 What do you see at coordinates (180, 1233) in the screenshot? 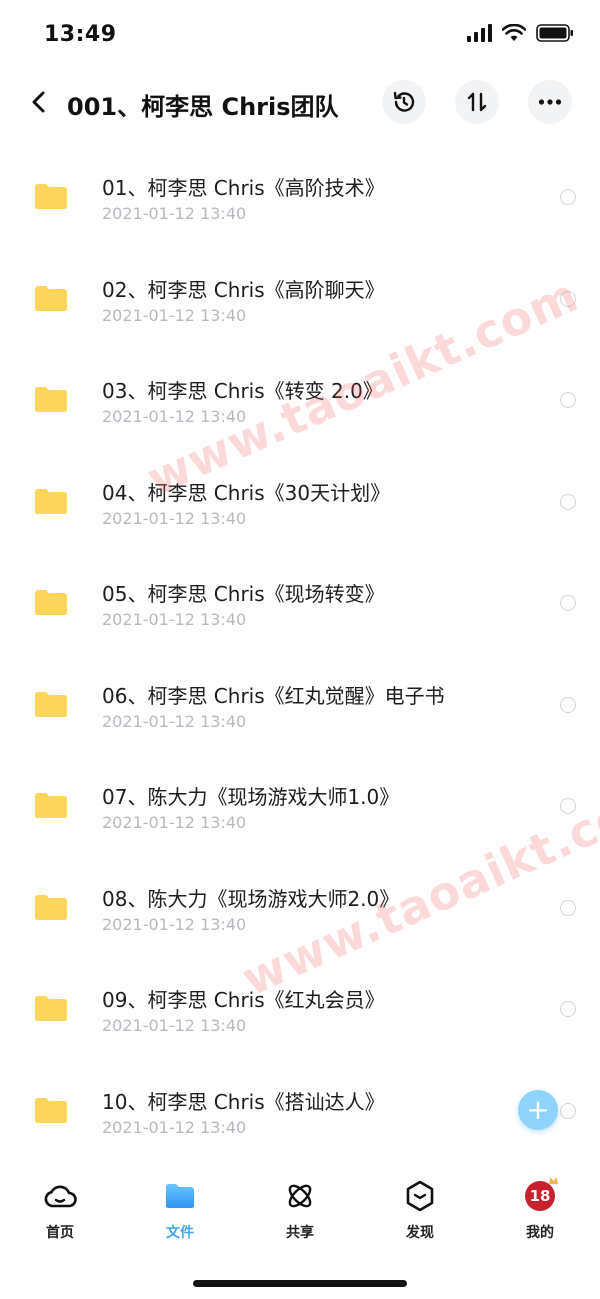
I see `tab-label: 文件` at bounding box center [180, 1233].